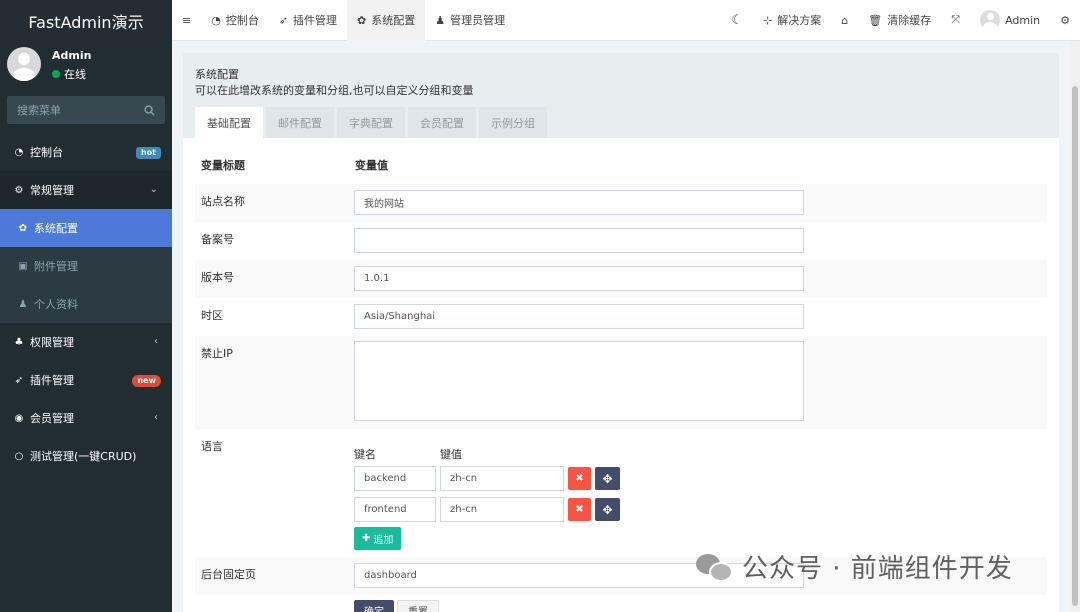 The width and height of the screenshot is (1080, 612). I want to click on hot-badge: hot, so click(148, 153).